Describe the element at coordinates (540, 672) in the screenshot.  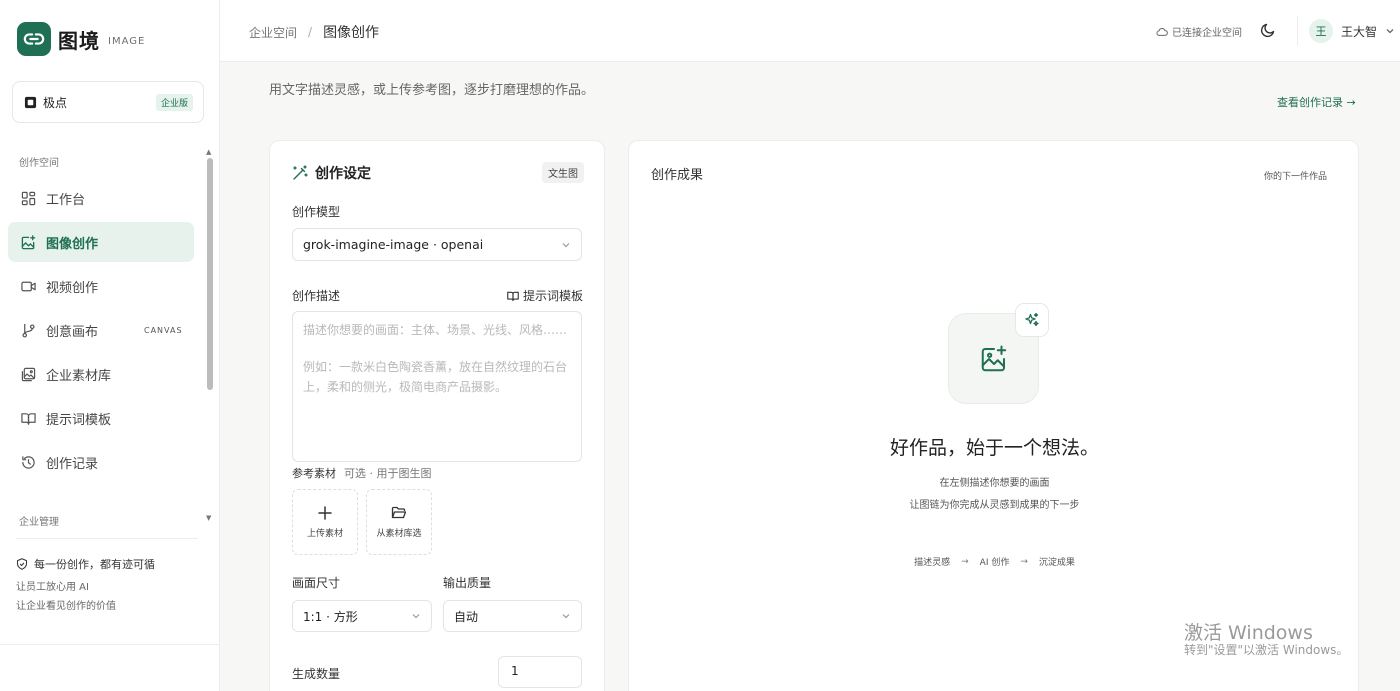
I see `count-input: 1` at that location.